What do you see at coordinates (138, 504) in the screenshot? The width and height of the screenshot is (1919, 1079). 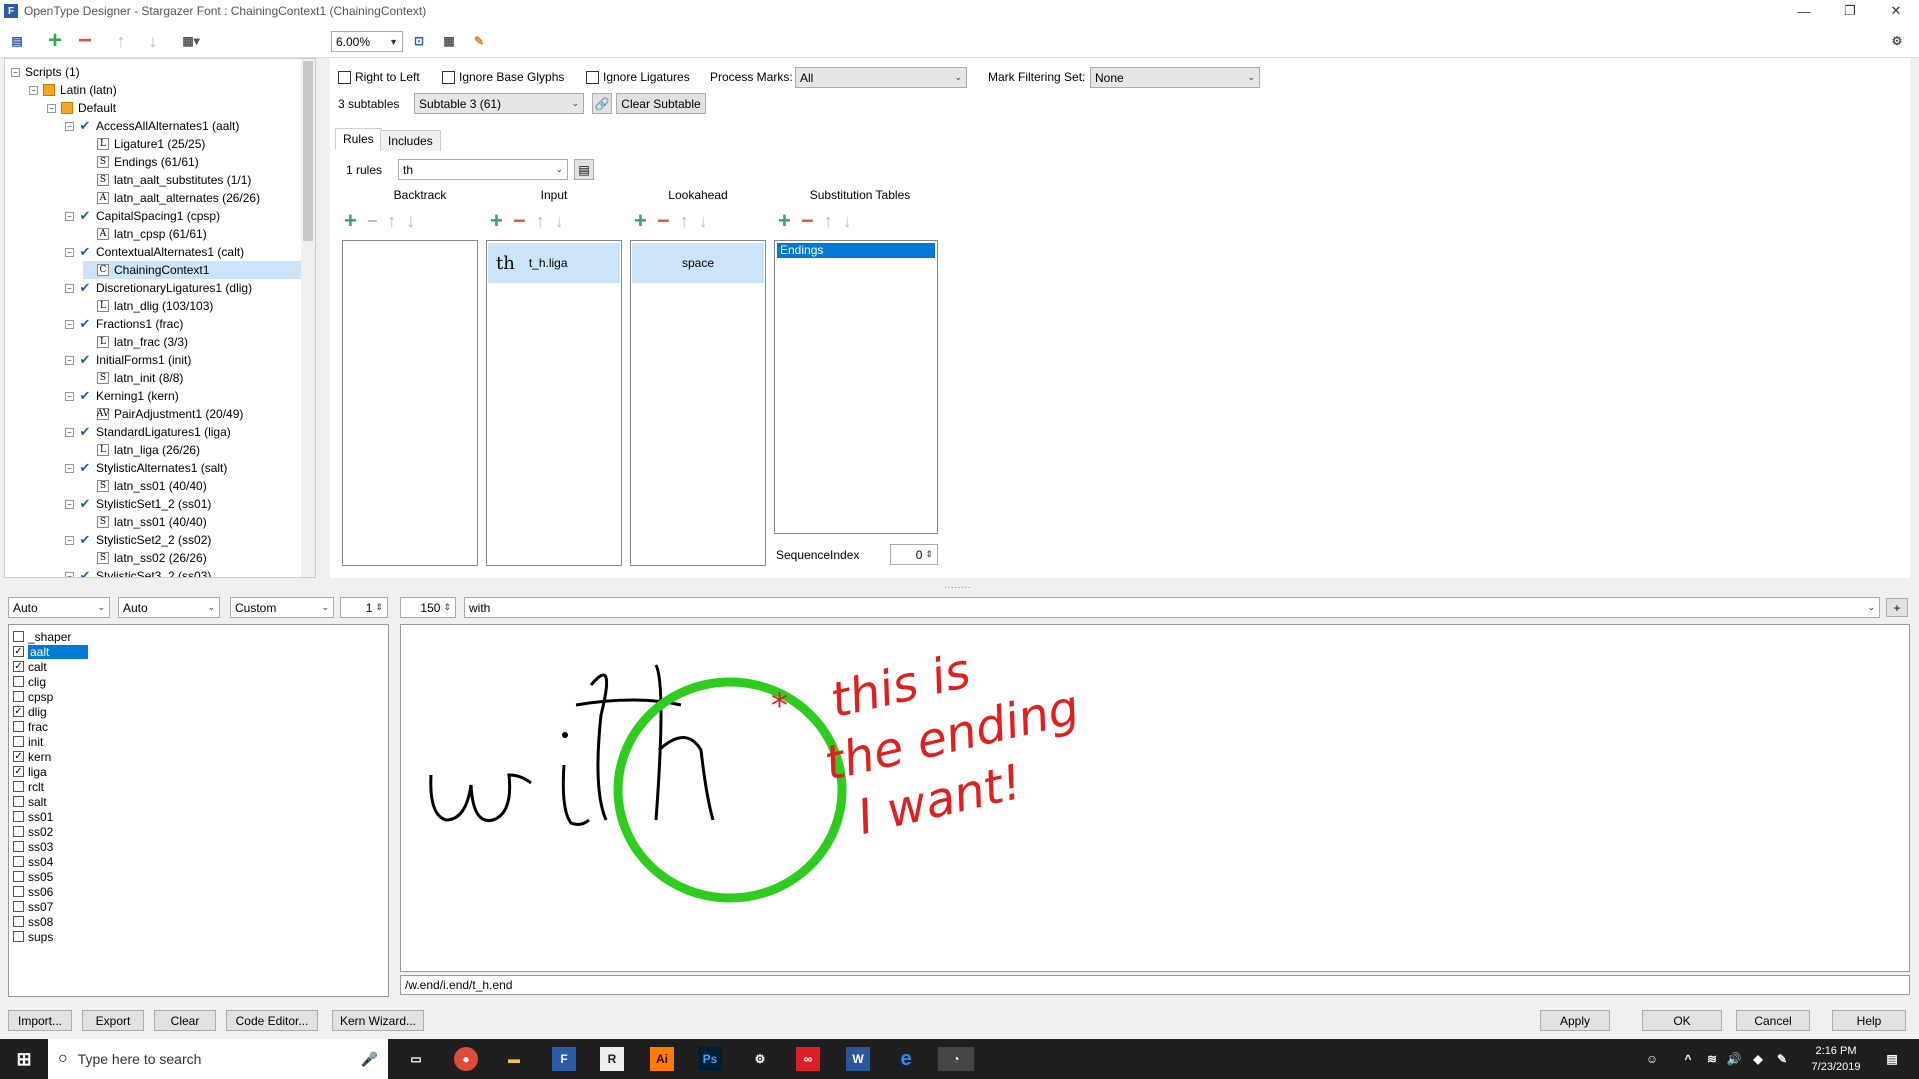 I see `tree-node: − ✔ StylisticSet1_2 (ss01)` at bounding box center [138, 504].